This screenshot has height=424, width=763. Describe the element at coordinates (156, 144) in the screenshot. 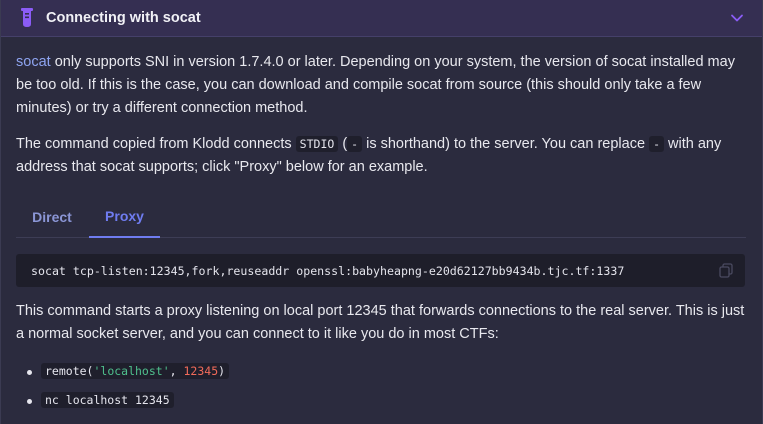

I see `explain-text-1: The command copied from Klodd connects` at that location.